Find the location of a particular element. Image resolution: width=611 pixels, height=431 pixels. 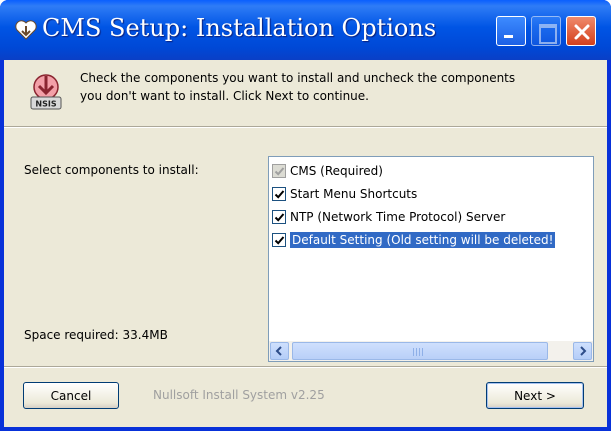

component-label: Start Menu Shortcuts is located at coordinates (354, 193).